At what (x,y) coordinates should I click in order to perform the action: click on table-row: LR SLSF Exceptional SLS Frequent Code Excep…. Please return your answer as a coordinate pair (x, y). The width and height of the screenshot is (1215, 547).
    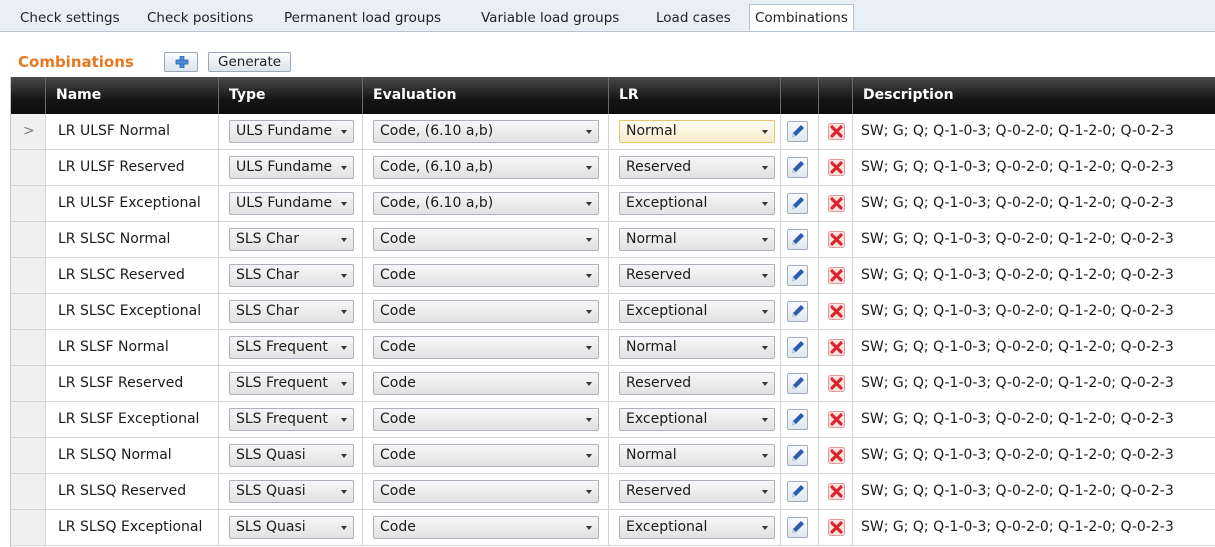
    Looking at the image, I should click on (613, 420).